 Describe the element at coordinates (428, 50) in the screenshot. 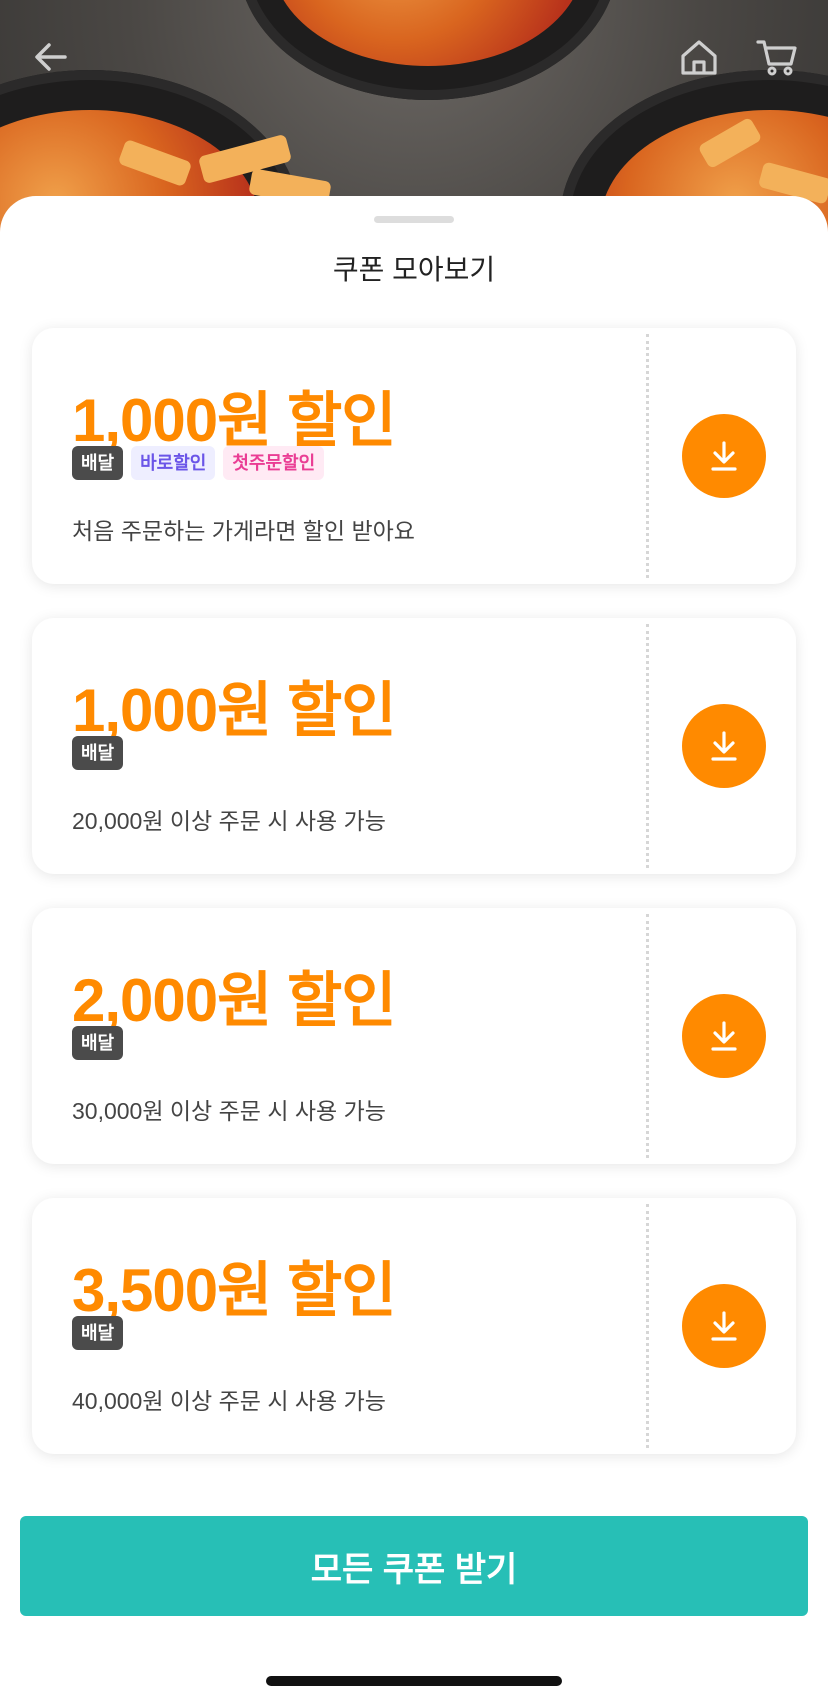

I see `pot-top` at that location.